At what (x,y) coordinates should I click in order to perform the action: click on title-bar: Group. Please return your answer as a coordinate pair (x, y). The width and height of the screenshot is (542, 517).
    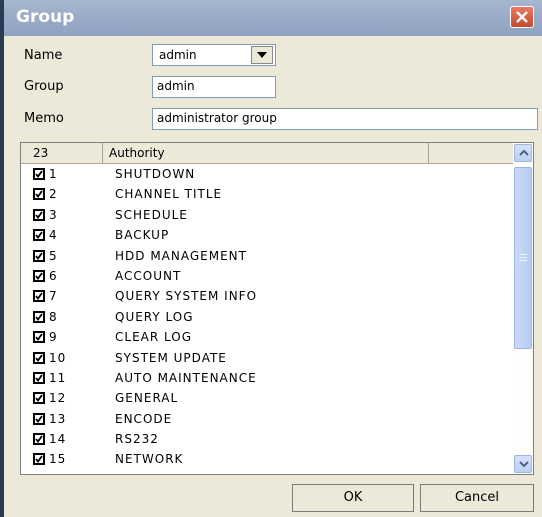
    Looking at the image, I should click on (273, 18).